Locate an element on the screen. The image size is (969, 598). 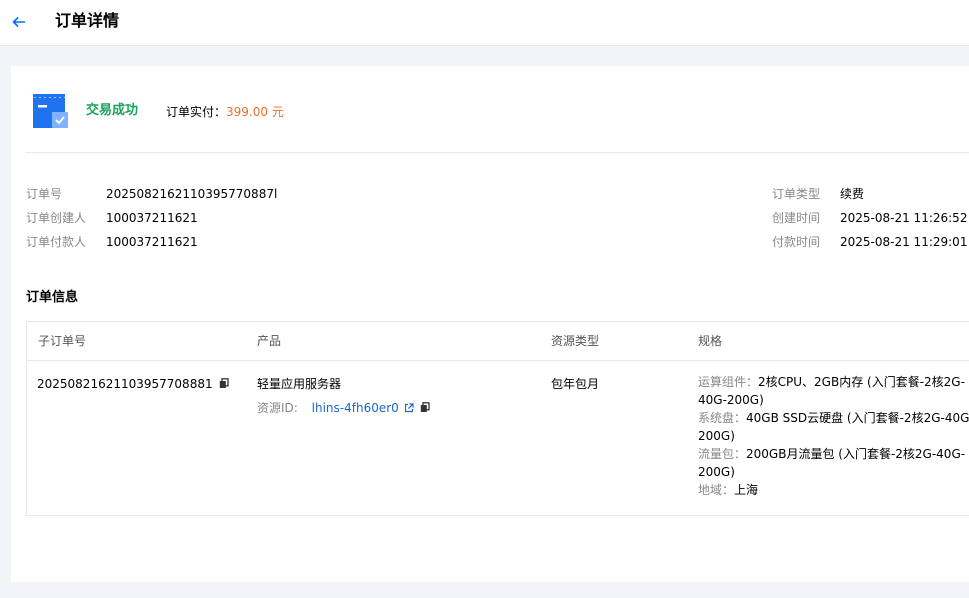
resource-id-row: 资源ID: lhins-4fh60er0 is located at coordinates (343, 408).